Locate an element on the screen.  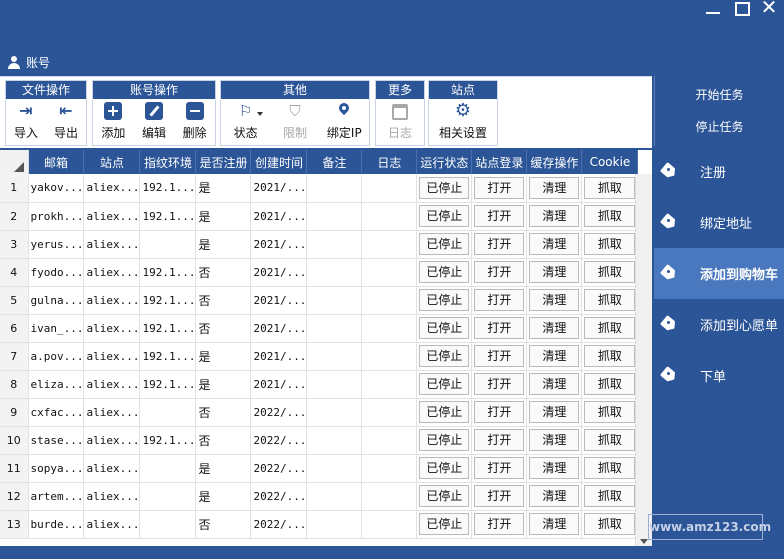
table-row: 13 burde... aliex... 否 2022/... 已停止 打开 清理 抓取 is located at coordinates (319, 524).